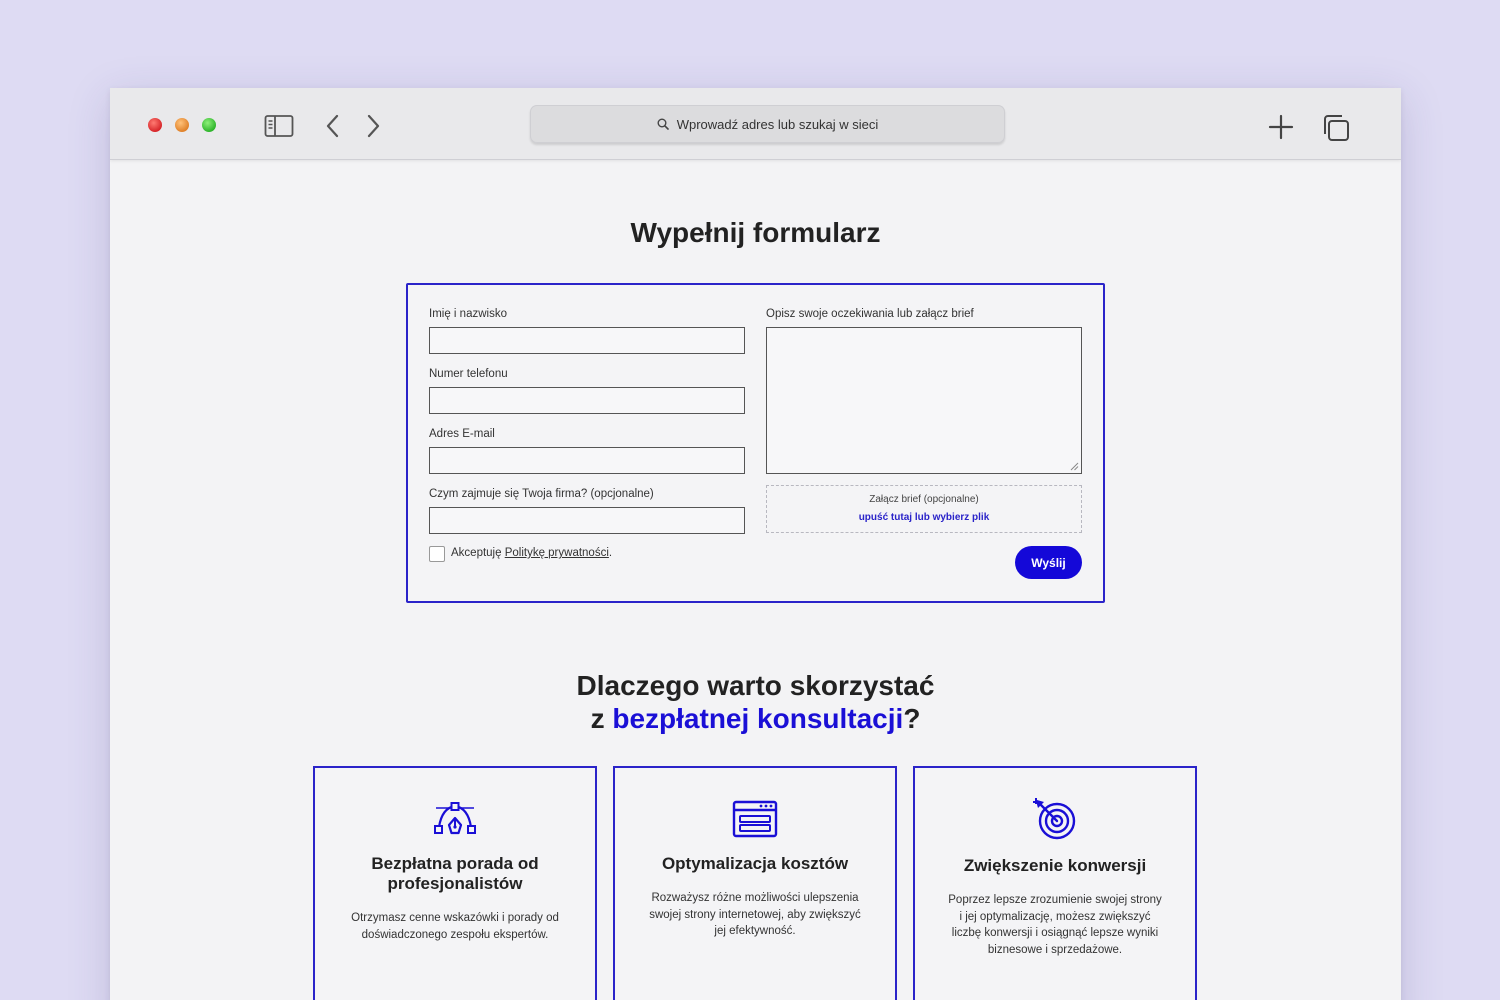 The height and width of the screenshot is (1000, 1500). Describe the element at coordinates (758, 718) in the screenshot. I see `why-title-accent: bezpłatnej konsultacji` at that location.